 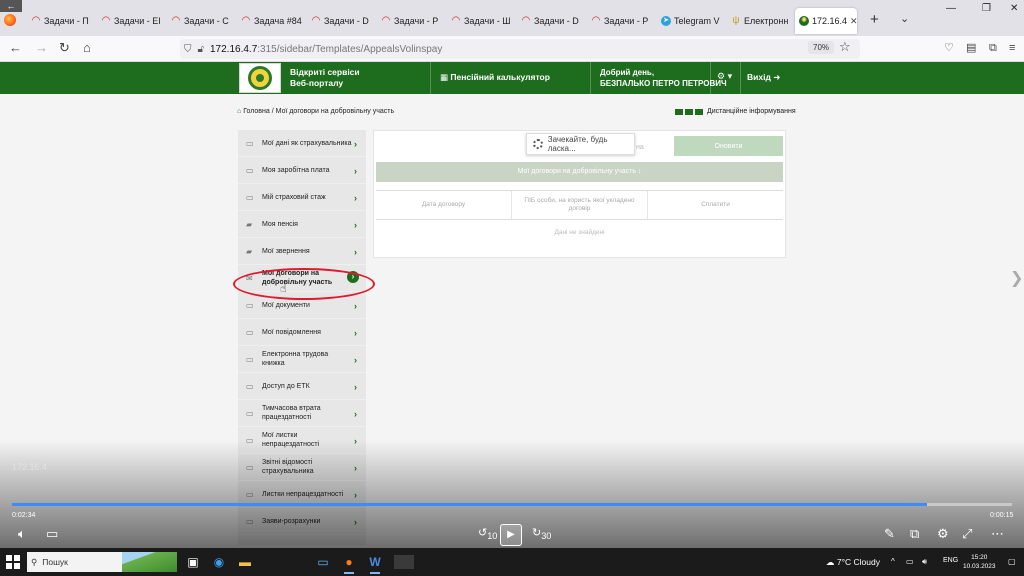 What do you see at coordinates (131, 21) in the screenshot?
I see `browser-tab: ◠ Задачи - ЕІ` at bounding box center [131, 21].